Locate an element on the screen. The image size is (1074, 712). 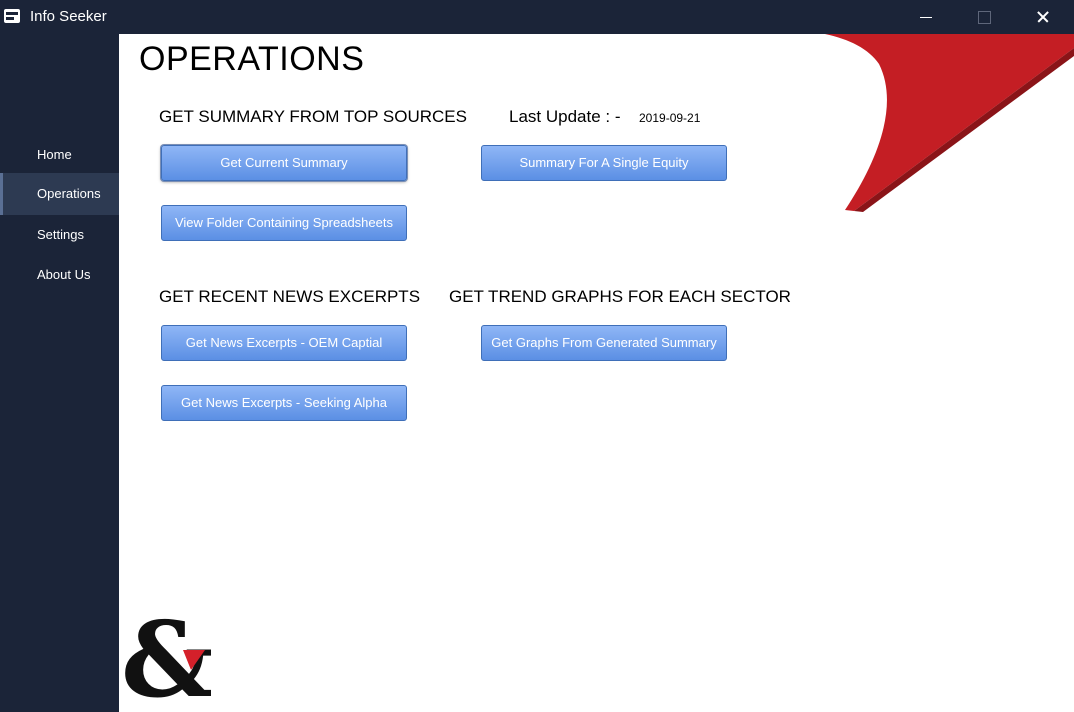
last-update-label: Last Update : - is located at coordinates (565, 116).